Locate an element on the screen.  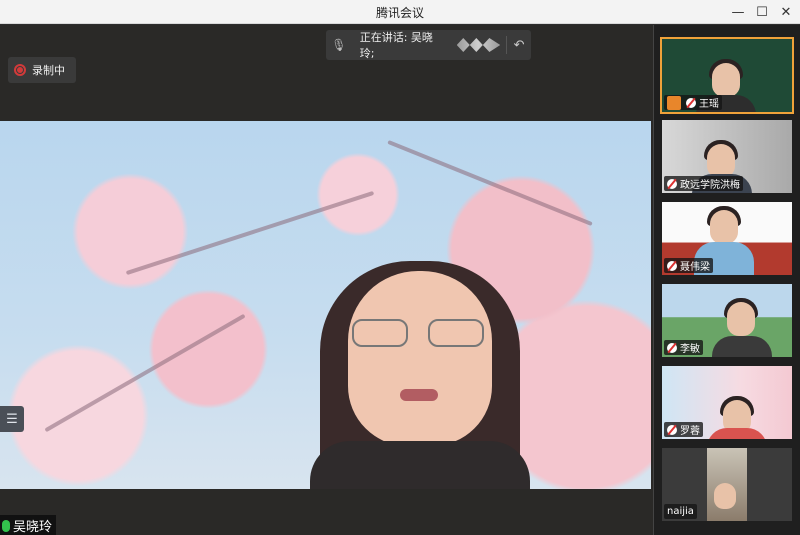
participant-name: 罗蓉 is located at coordinates (690, 431).